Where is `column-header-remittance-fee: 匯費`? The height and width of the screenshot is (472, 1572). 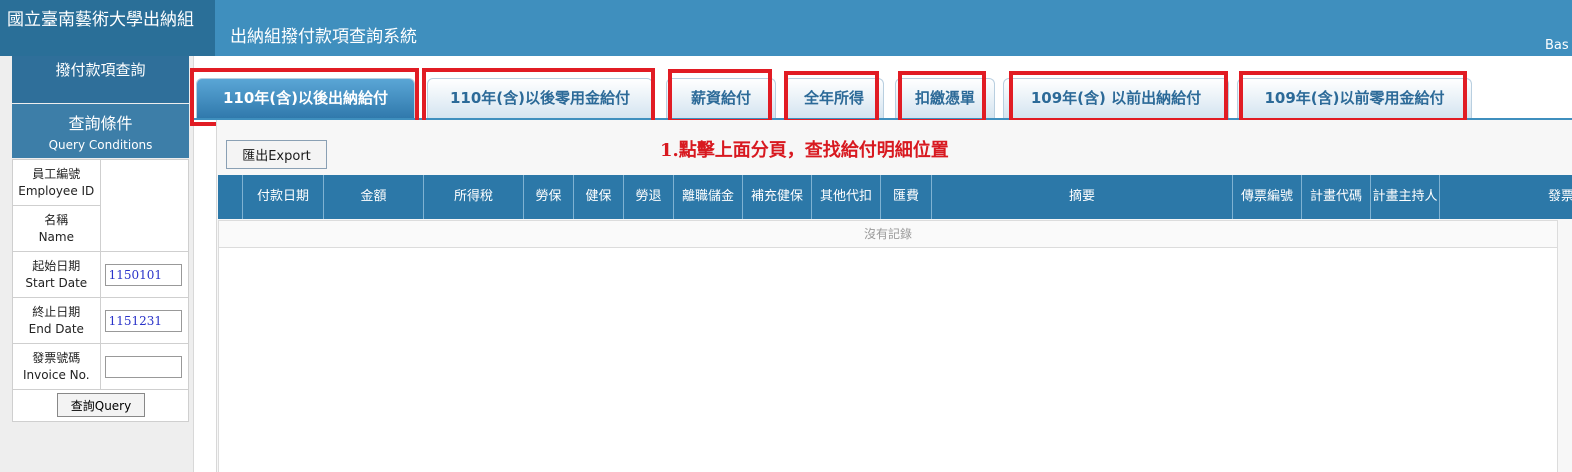
column-header-remittance-fee: 匯費 is located at coordinates (906, 197).